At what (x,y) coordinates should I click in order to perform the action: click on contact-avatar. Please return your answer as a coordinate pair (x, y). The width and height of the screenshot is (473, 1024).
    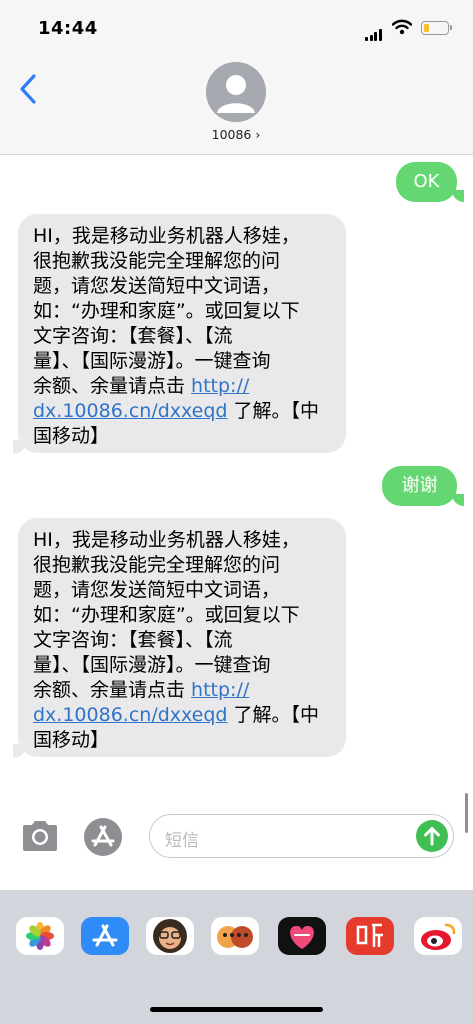
    Looking at the image, I should click on (236, 92).